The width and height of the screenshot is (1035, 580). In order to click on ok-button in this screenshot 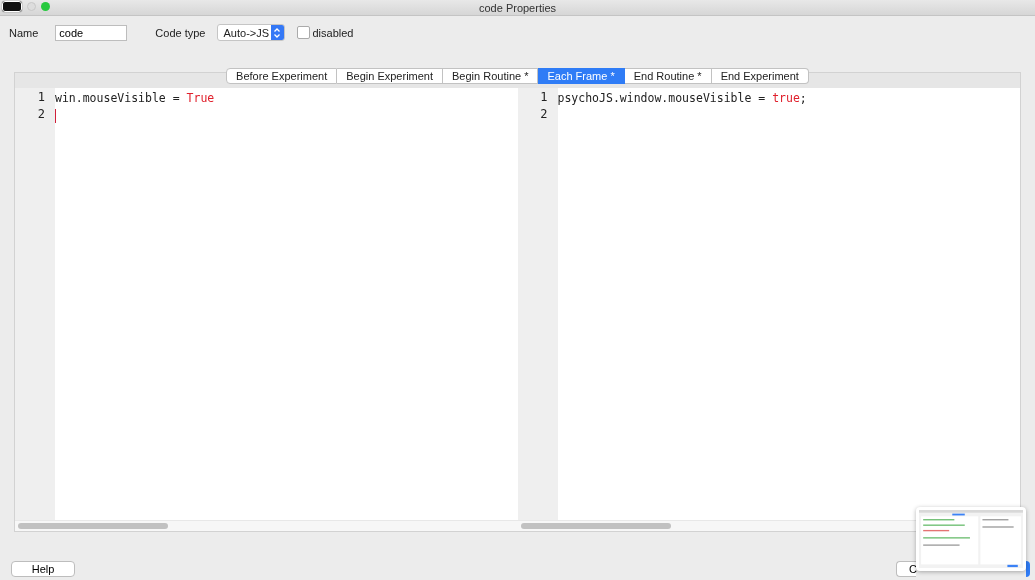, I will do `click(1028, 569)`.